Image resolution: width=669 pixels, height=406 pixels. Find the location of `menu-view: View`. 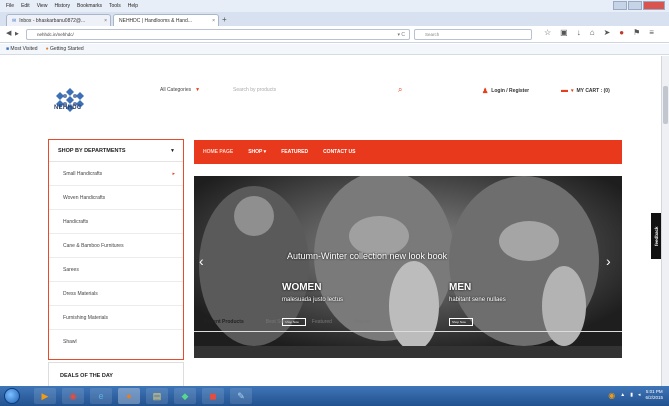

menu-view: View is located at coordinates (42, 6).